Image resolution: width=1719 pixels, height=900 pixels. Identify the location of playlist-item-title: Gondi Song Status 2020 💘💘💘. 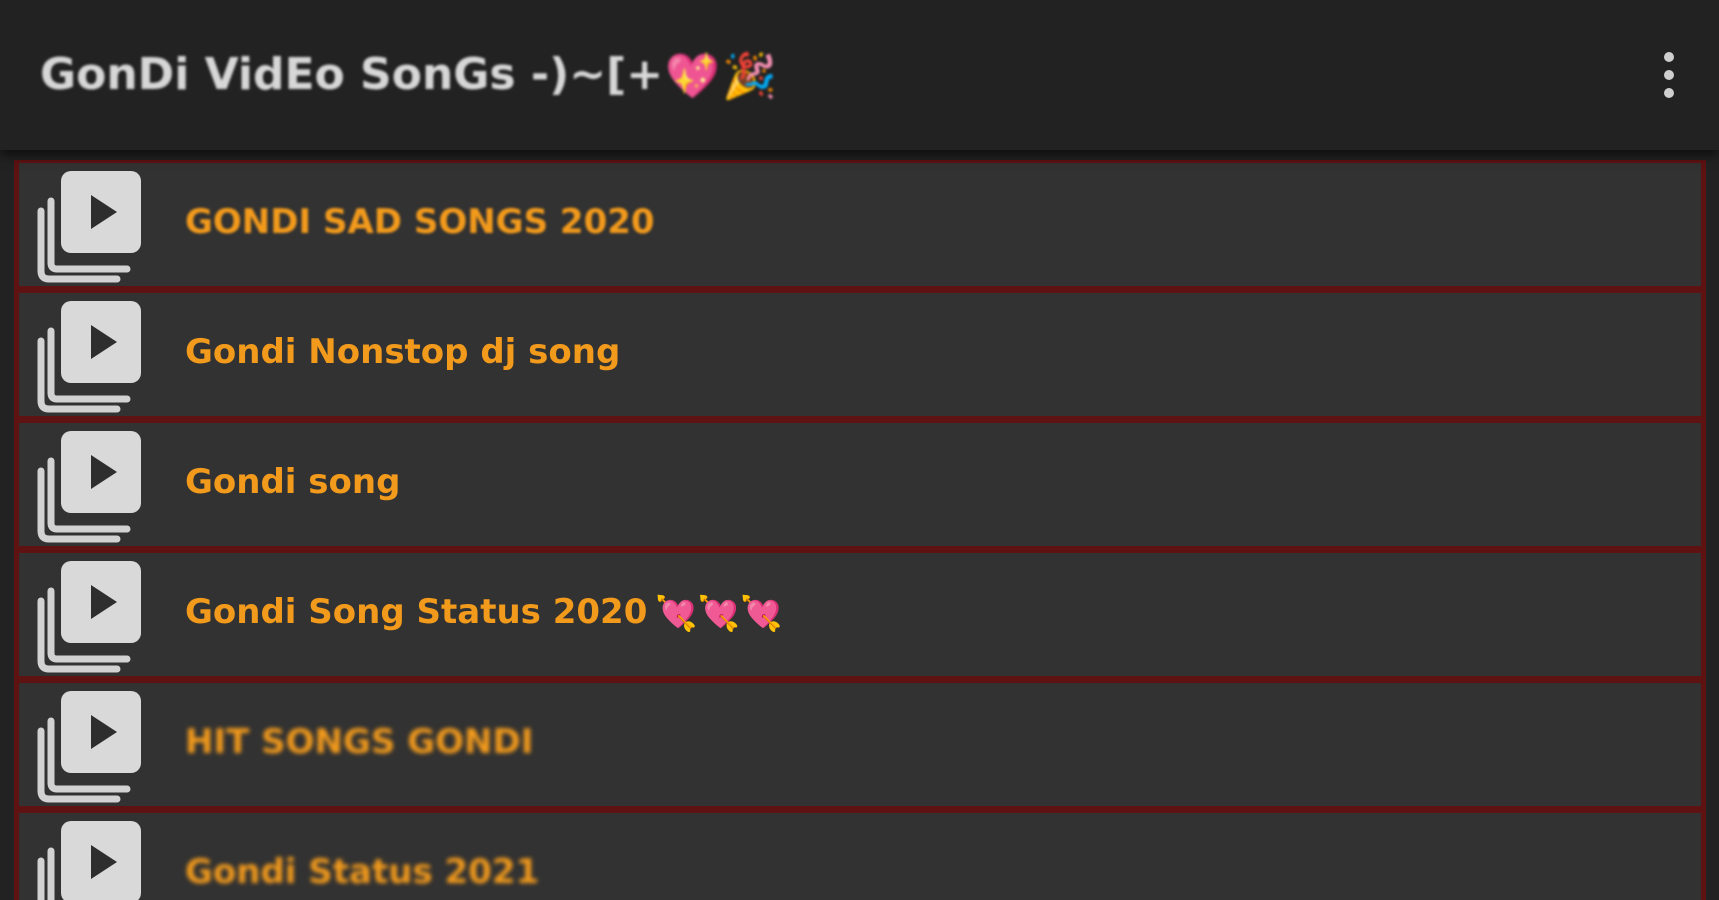
(483, 612).